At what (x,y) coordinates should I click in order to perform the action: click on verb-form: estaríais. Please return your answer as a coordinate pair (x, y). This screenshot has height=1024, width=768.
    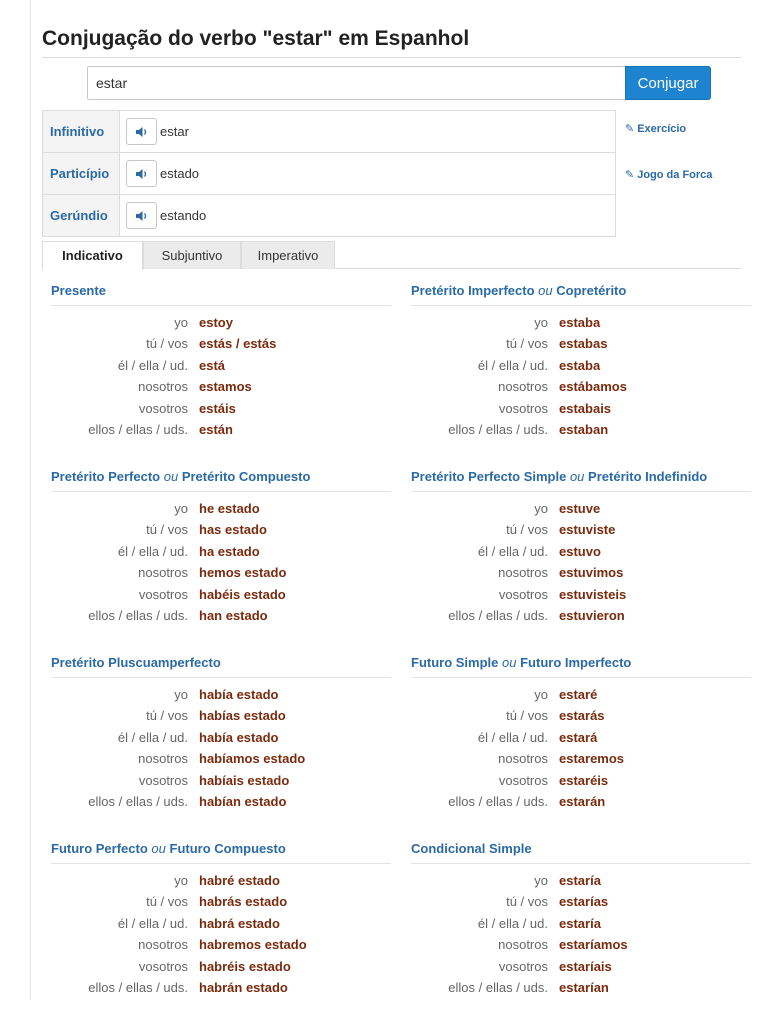
    Looking at the image, I should click on (585, 966).